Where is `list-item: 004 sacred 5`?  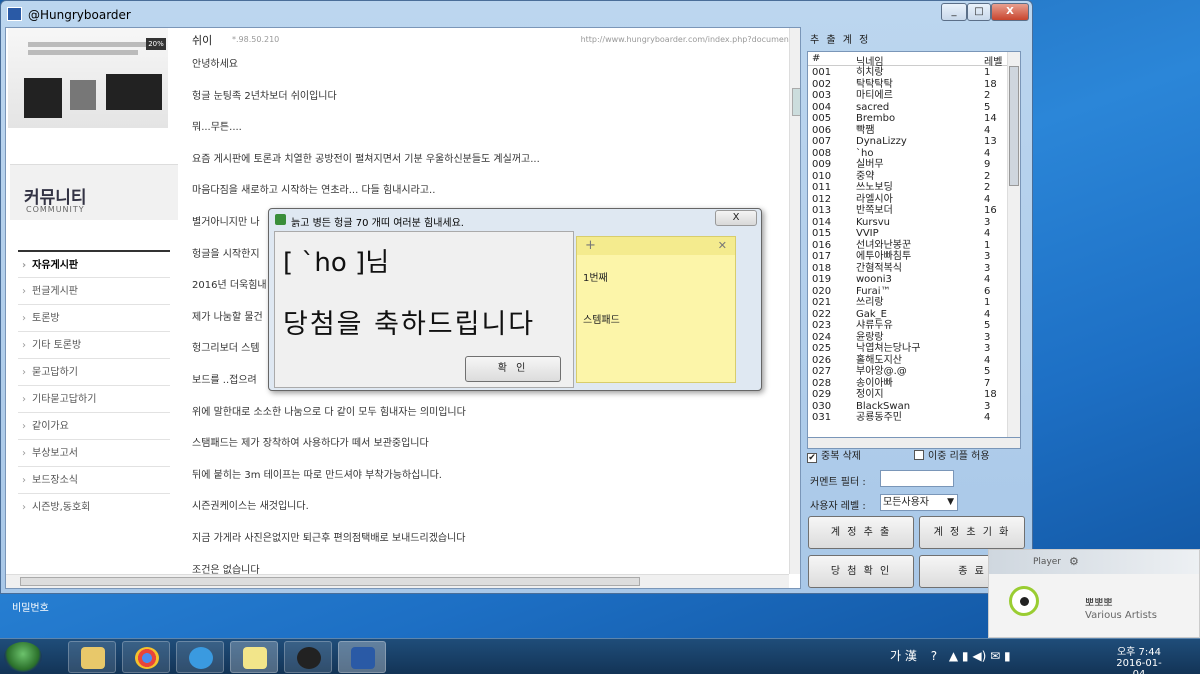
list-item: 004 sacred 5 is located at coordinates (908, 108).